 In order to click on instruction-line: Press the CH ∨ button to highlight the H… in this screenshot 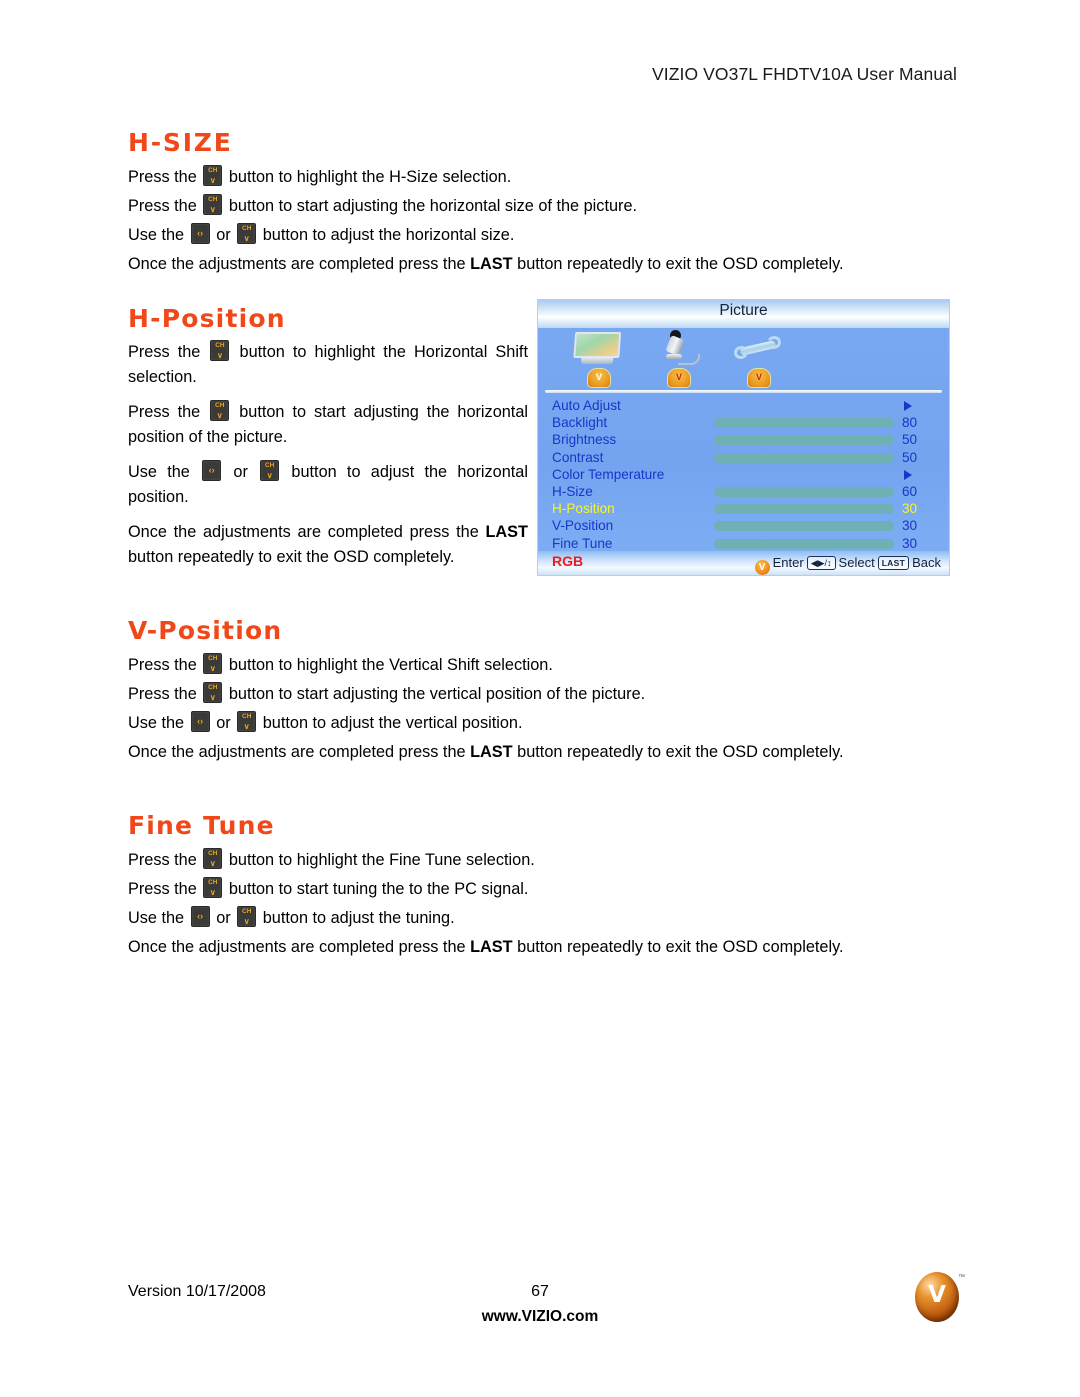, I will do `click(523, 177)`.